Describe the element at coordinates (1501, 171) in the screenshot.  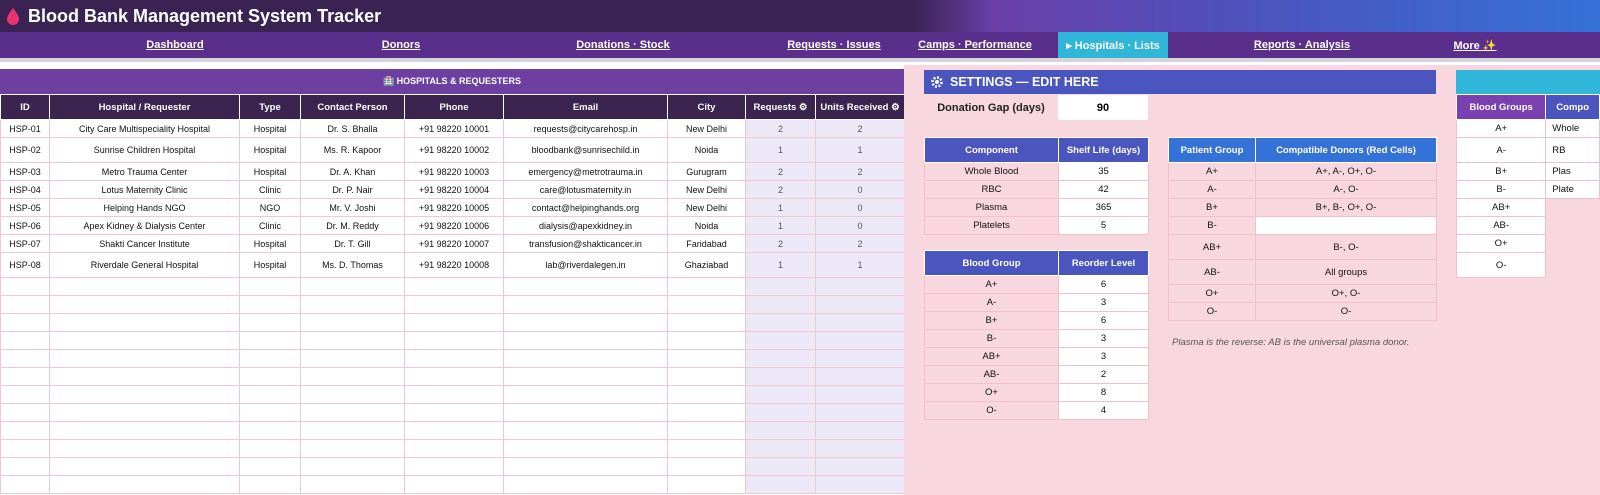
I see `cell-blood-group: B+` at that location.